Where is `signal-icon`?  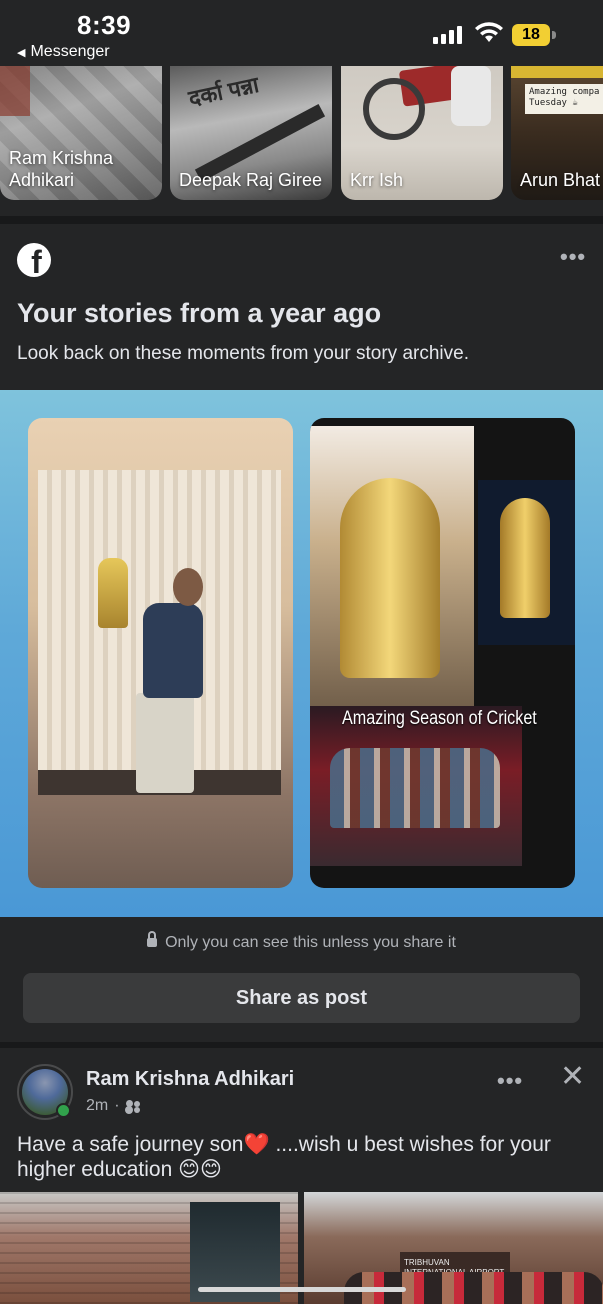 signal-icon is located at coordinates (447, 35).